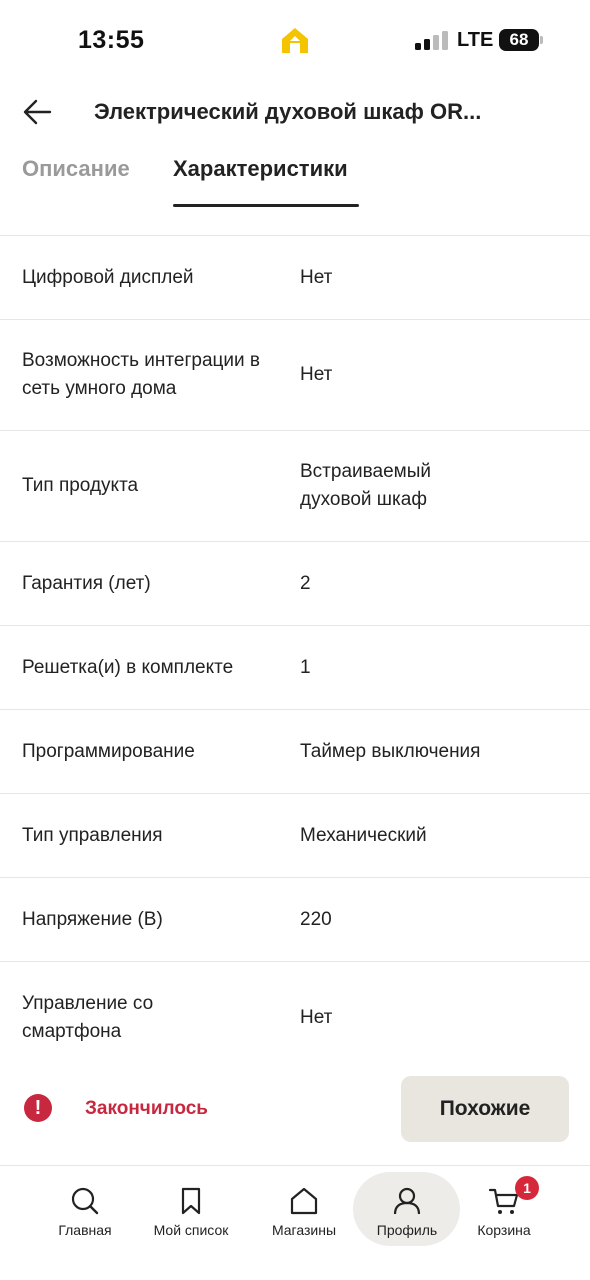  I want to click on bookmark-icon, so click(191, 1201).